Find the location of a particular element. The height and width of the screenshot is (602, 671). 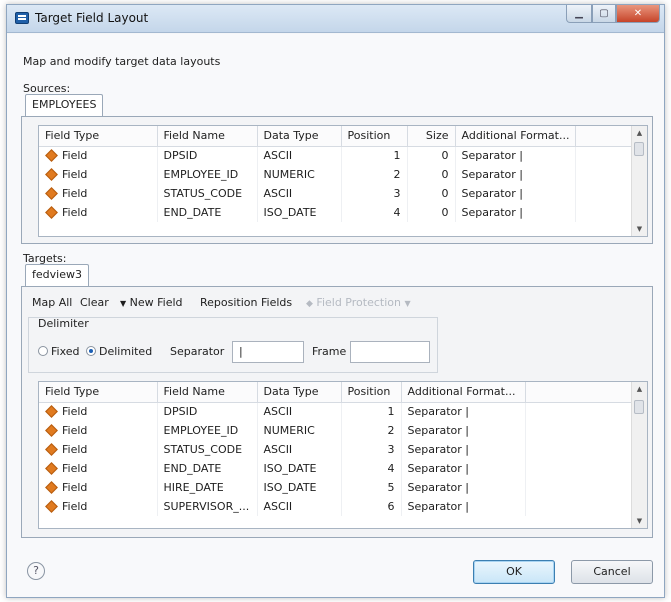

reposition-fields-button: Reposition Fields is located at coordinates (246, 302).